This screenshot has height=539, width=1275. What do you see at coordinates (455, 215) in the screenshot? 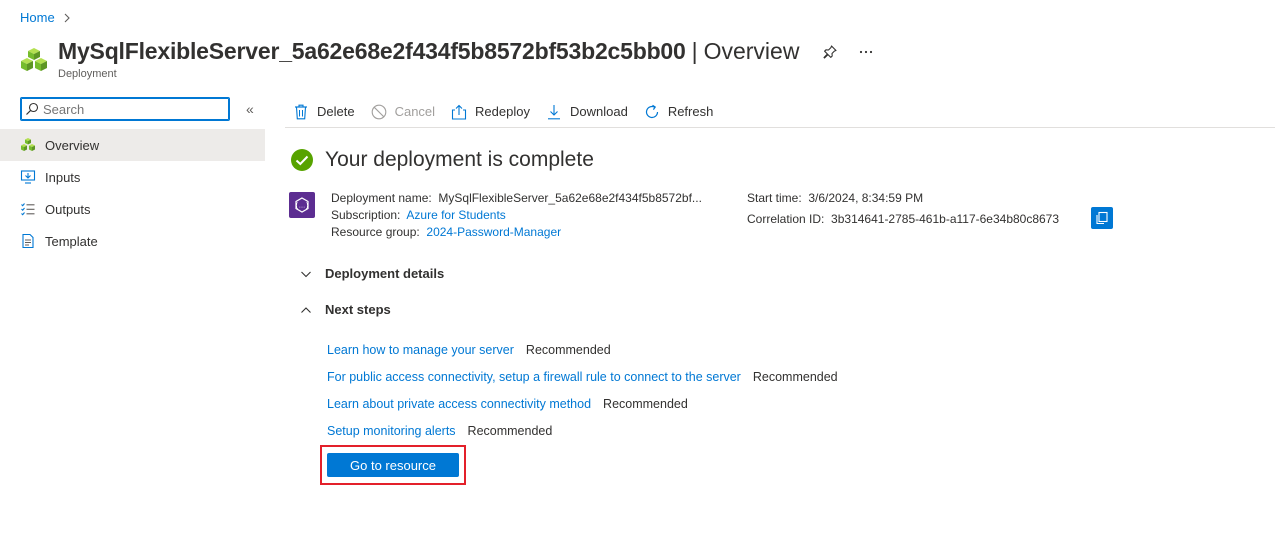
I see `subscription-link: Azure for Students` at bounding box center [455, 215].